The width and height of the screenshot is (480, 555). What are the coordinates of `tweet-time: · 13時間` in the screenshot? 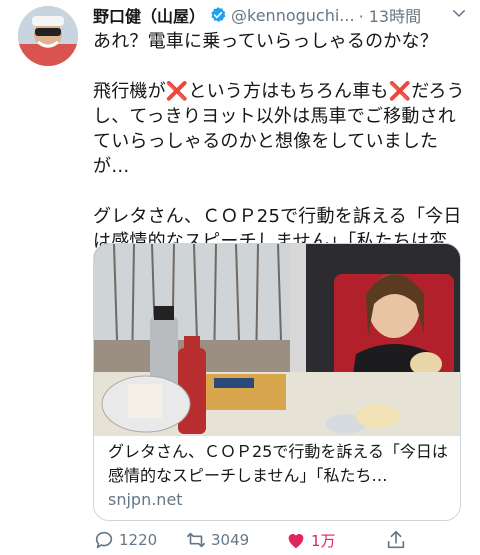 It's located at (390, 15).